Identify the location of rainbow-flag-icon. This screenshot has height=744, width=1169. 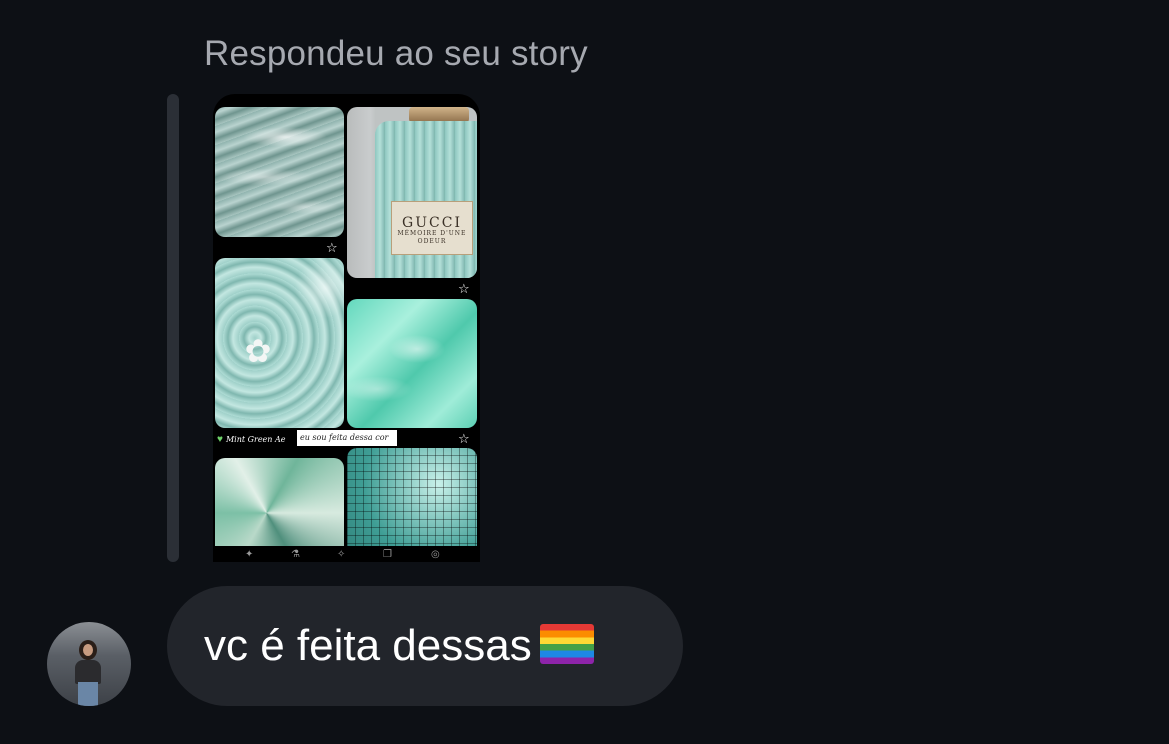
(566, 644).